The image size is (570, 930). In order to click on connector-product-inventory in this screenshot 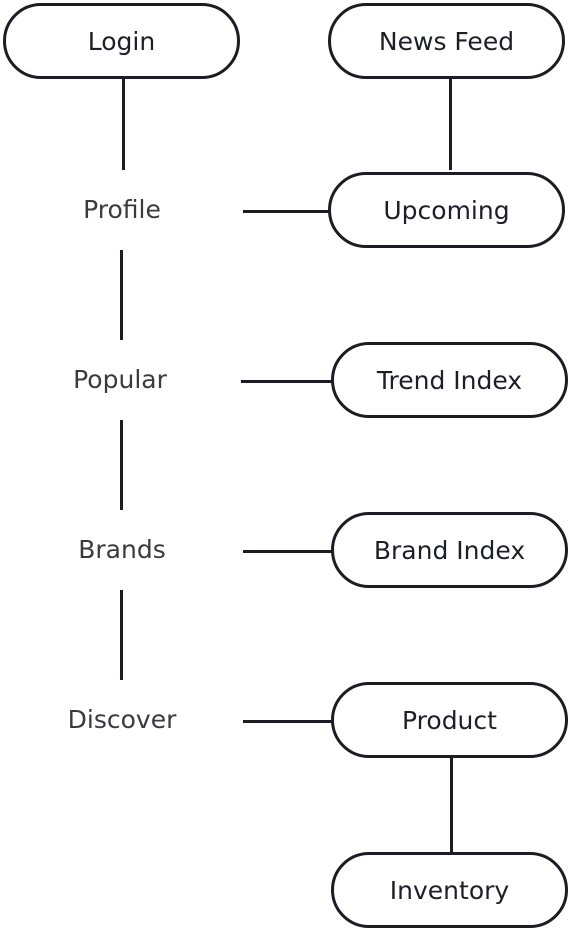, I will do `click(451, 805)`.